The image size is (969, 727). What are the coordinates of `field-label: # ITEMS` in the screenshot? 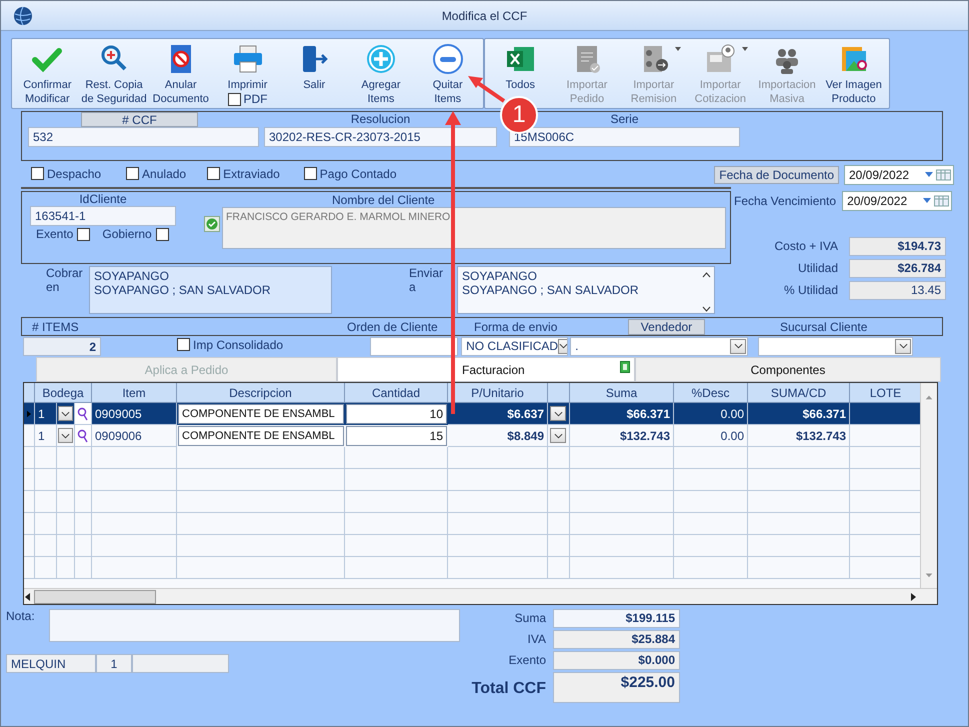 It's located at (55, 327).